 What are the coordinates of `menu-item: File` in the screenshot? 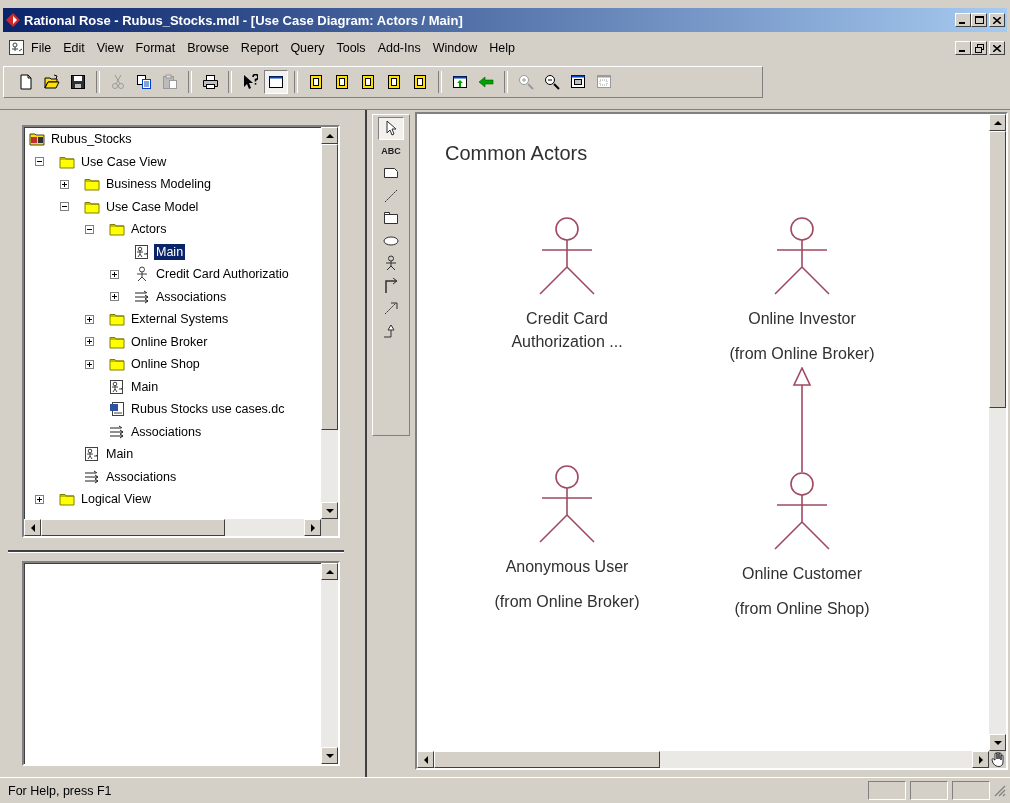 It's located at (41, 48).